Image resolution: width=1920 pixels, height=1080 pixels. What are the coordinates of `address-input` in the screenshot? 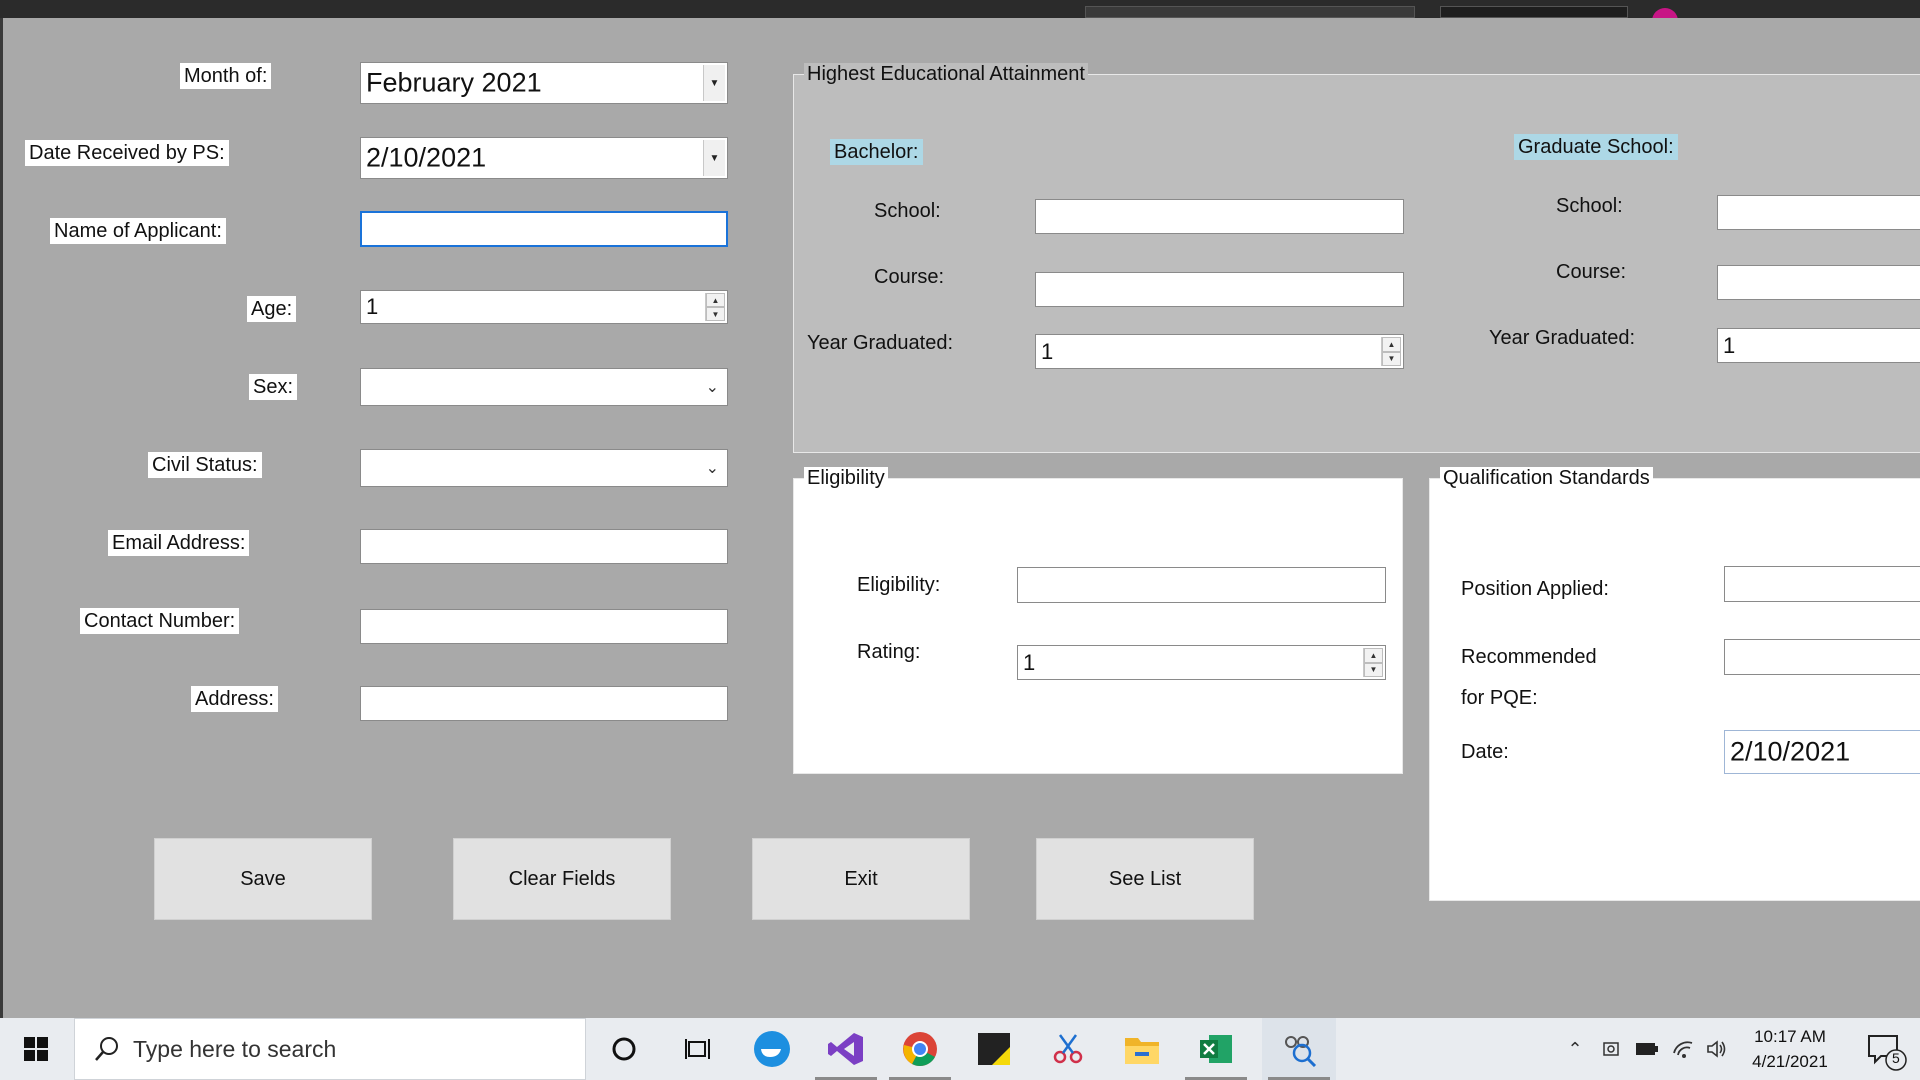 It's located at (544, 703).